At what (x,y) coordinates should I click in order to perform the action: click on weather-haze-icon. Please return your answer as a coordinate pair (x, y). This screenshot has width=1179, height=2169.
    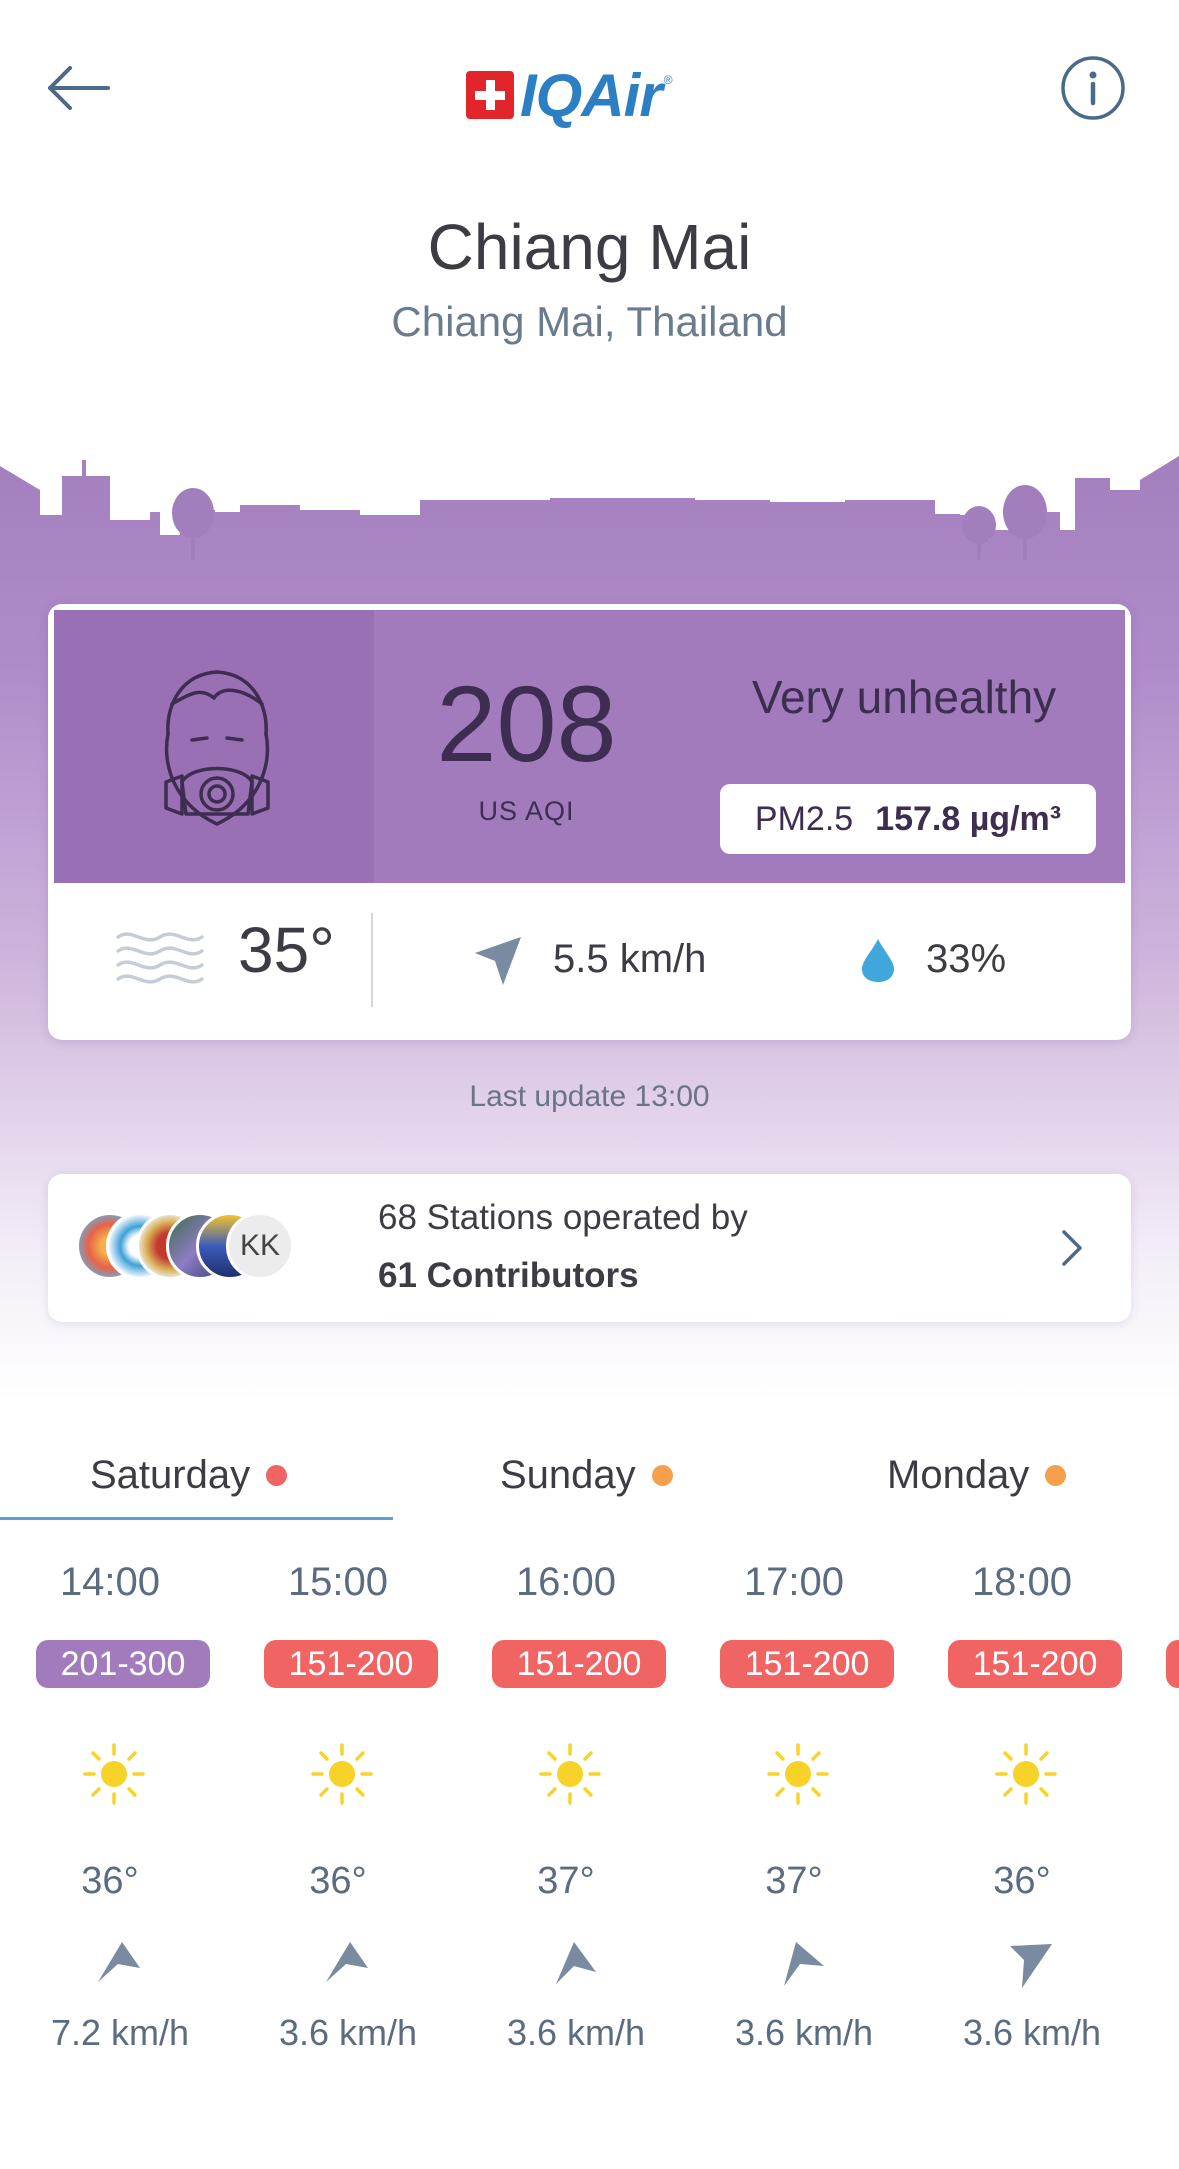
    Looking at the image, I should click on (160, 958).